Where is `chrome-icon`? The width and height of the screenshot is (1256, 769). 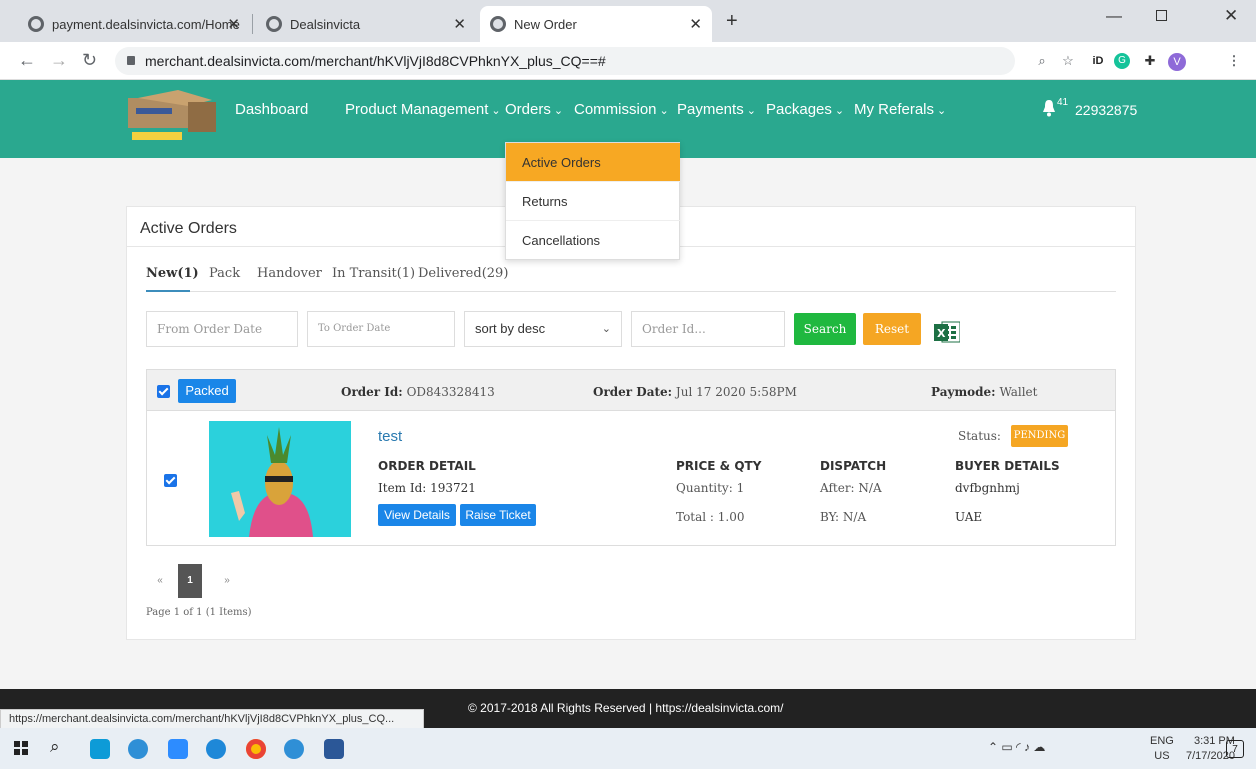 chrome-icon is located at coordinates (256, 749).